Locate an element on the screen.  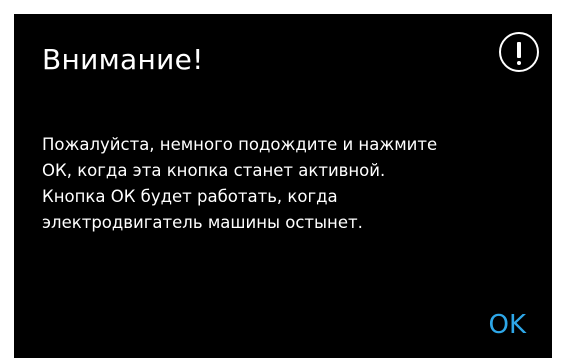
dialog-title: Внимание! is located at coordinates (123, 59).